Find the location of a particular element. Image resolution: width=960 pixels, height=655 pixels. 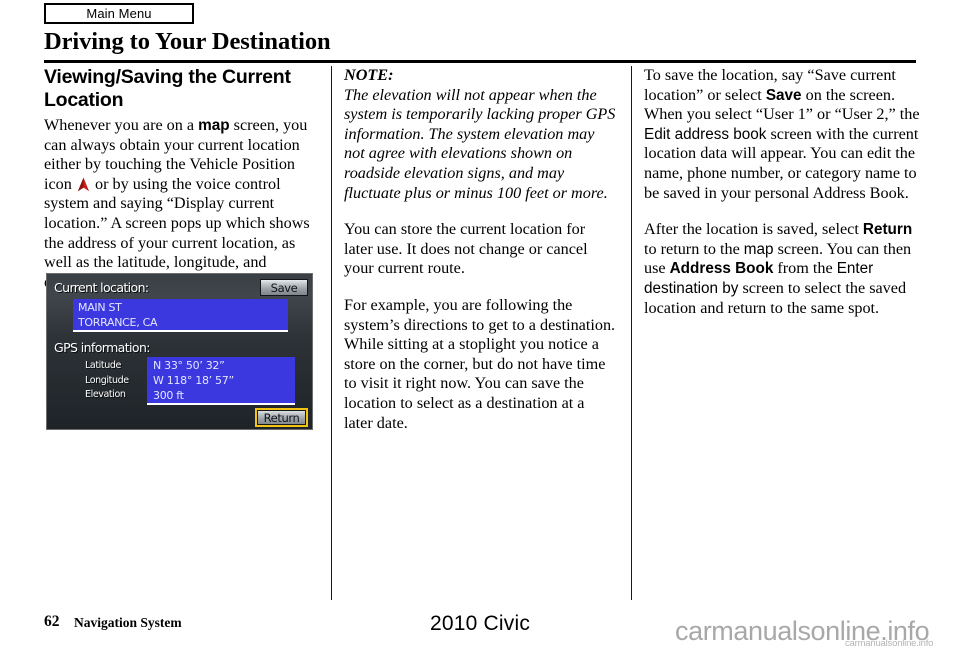

main-menu-tab-label: Main Menu is located at coordinates (119, 13).